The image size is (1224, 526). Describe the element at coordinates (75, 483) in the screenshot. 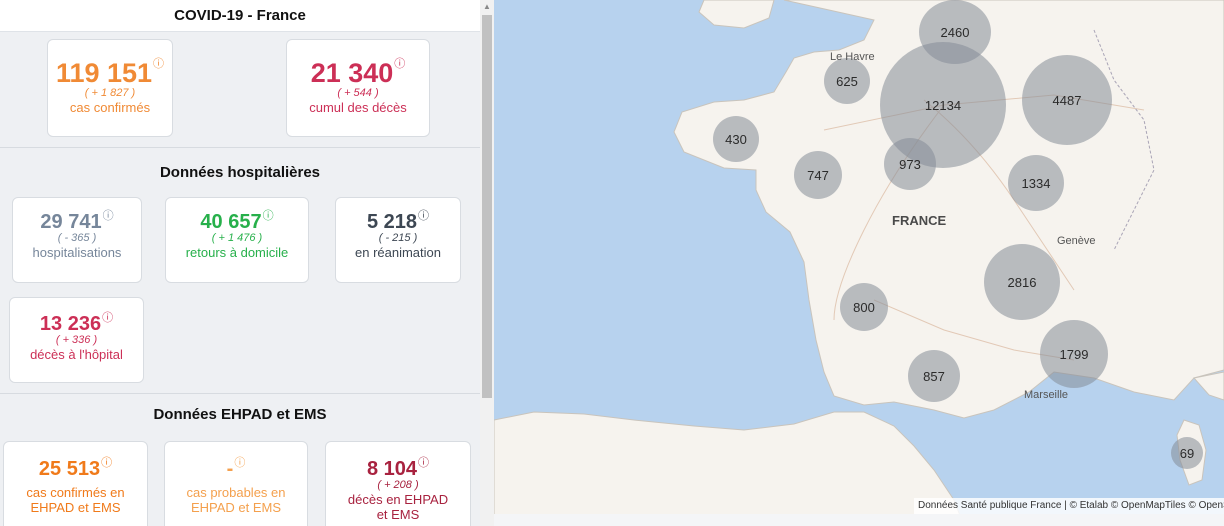

I see `ehpad-confirmed-card: 25 513ⓘ cas confirmés en EHPAD et EMS` at that location.